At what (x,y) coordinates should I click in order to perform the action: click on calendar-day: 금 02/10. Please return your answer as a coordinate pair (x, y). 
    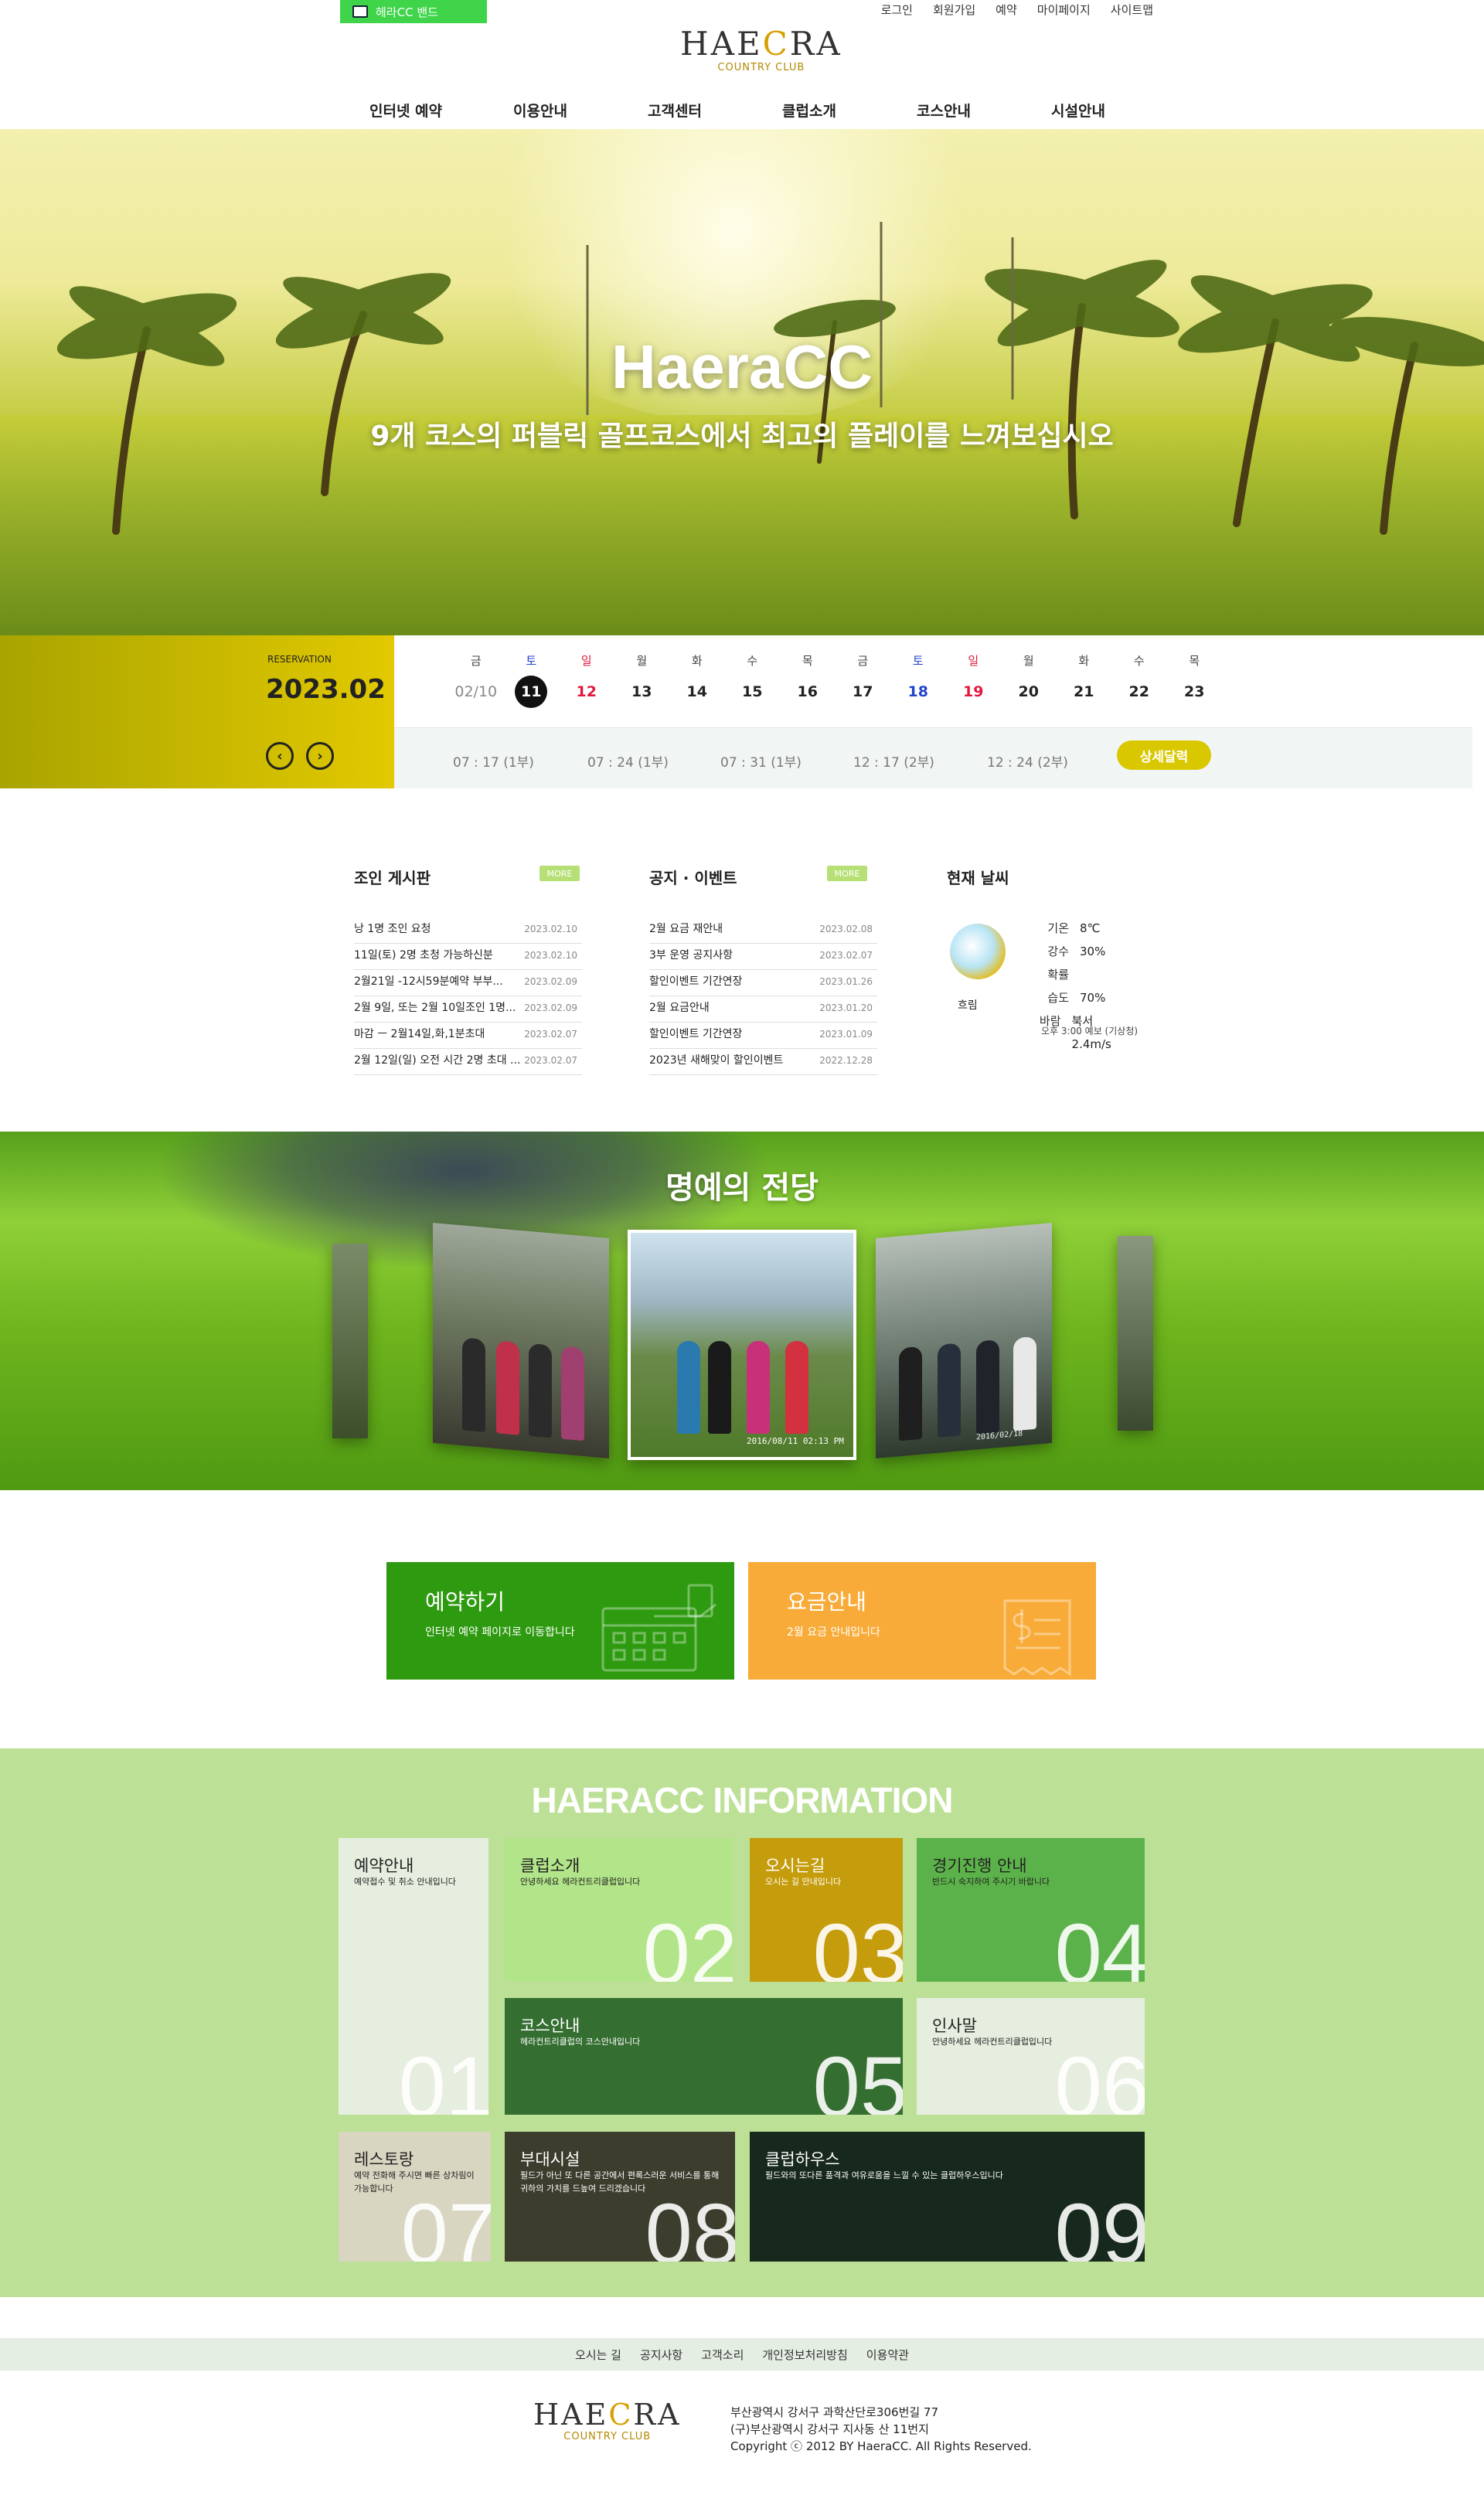
    Looking at the image, I should click on (476, 680).